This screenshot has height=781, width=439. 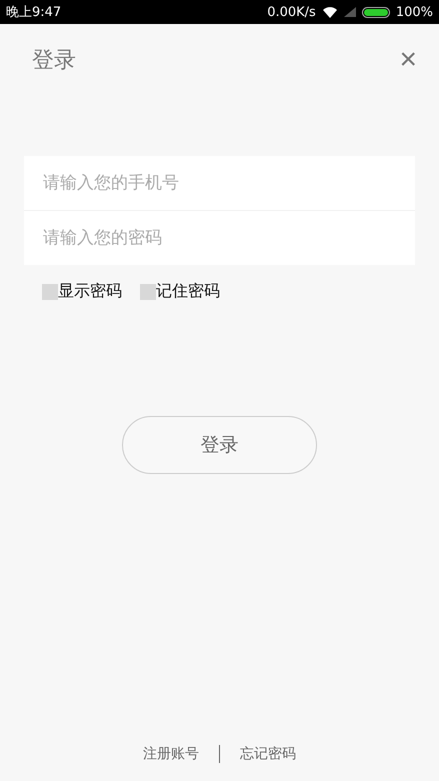 I want to click on network-speed: 0.00K/s, so click(x=291, y=12).